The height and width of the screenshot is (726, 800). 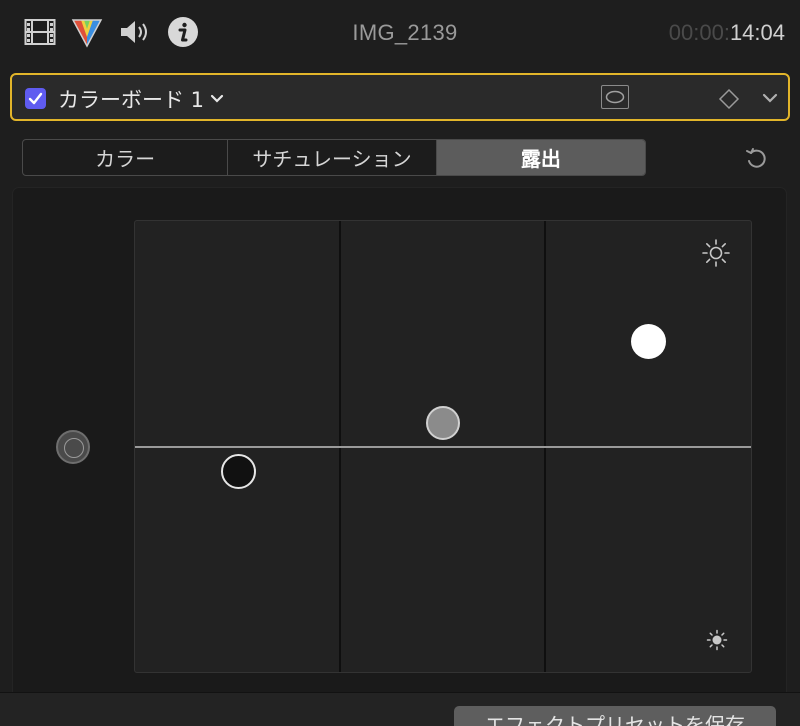 What do you see at coordinates (35, 98) in the screenshot?
I see `effect-enable-checkbox` at bounding box center [35, 98].